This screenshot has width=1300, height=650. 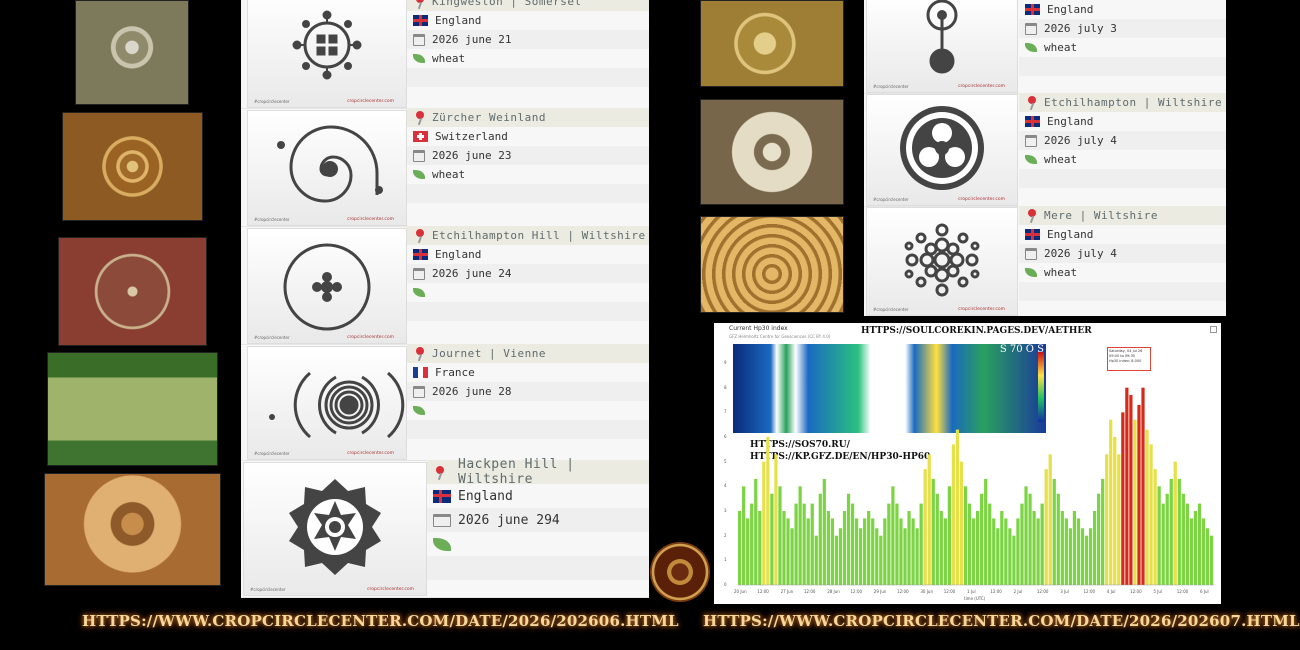 I want to click on aerial-photo-etchilhampton, so click(x=772, y=152).